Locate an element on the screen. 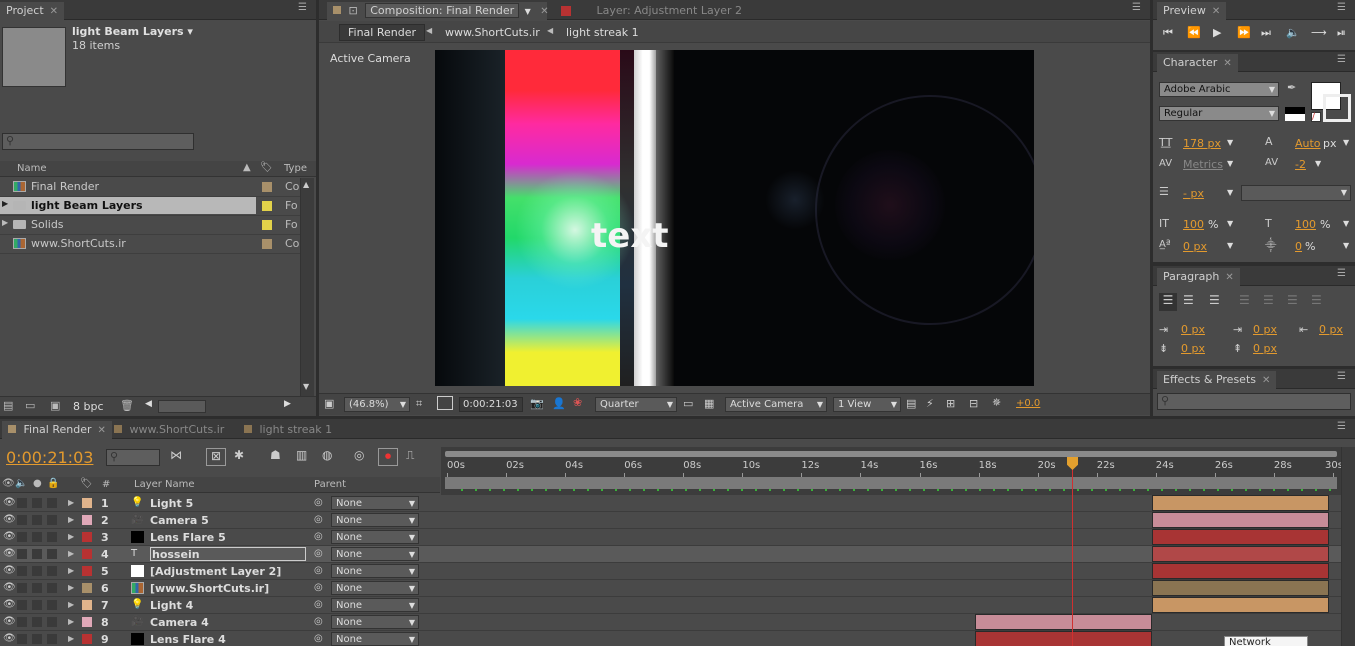 The width and height of the screenshot is (1355, 646). timeline-timecode: 0:00:21:03 is located at coordinates (49, 457).